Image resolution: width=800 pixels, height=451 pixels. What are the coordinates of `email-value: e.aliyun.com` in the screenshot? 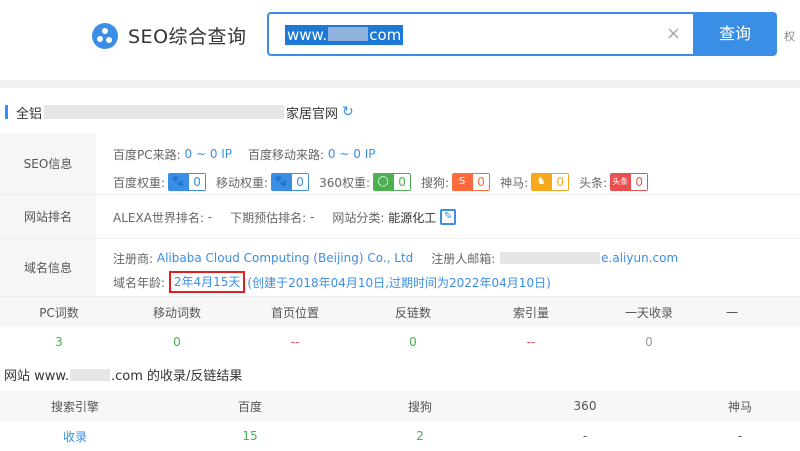 It's located at (639, 258).